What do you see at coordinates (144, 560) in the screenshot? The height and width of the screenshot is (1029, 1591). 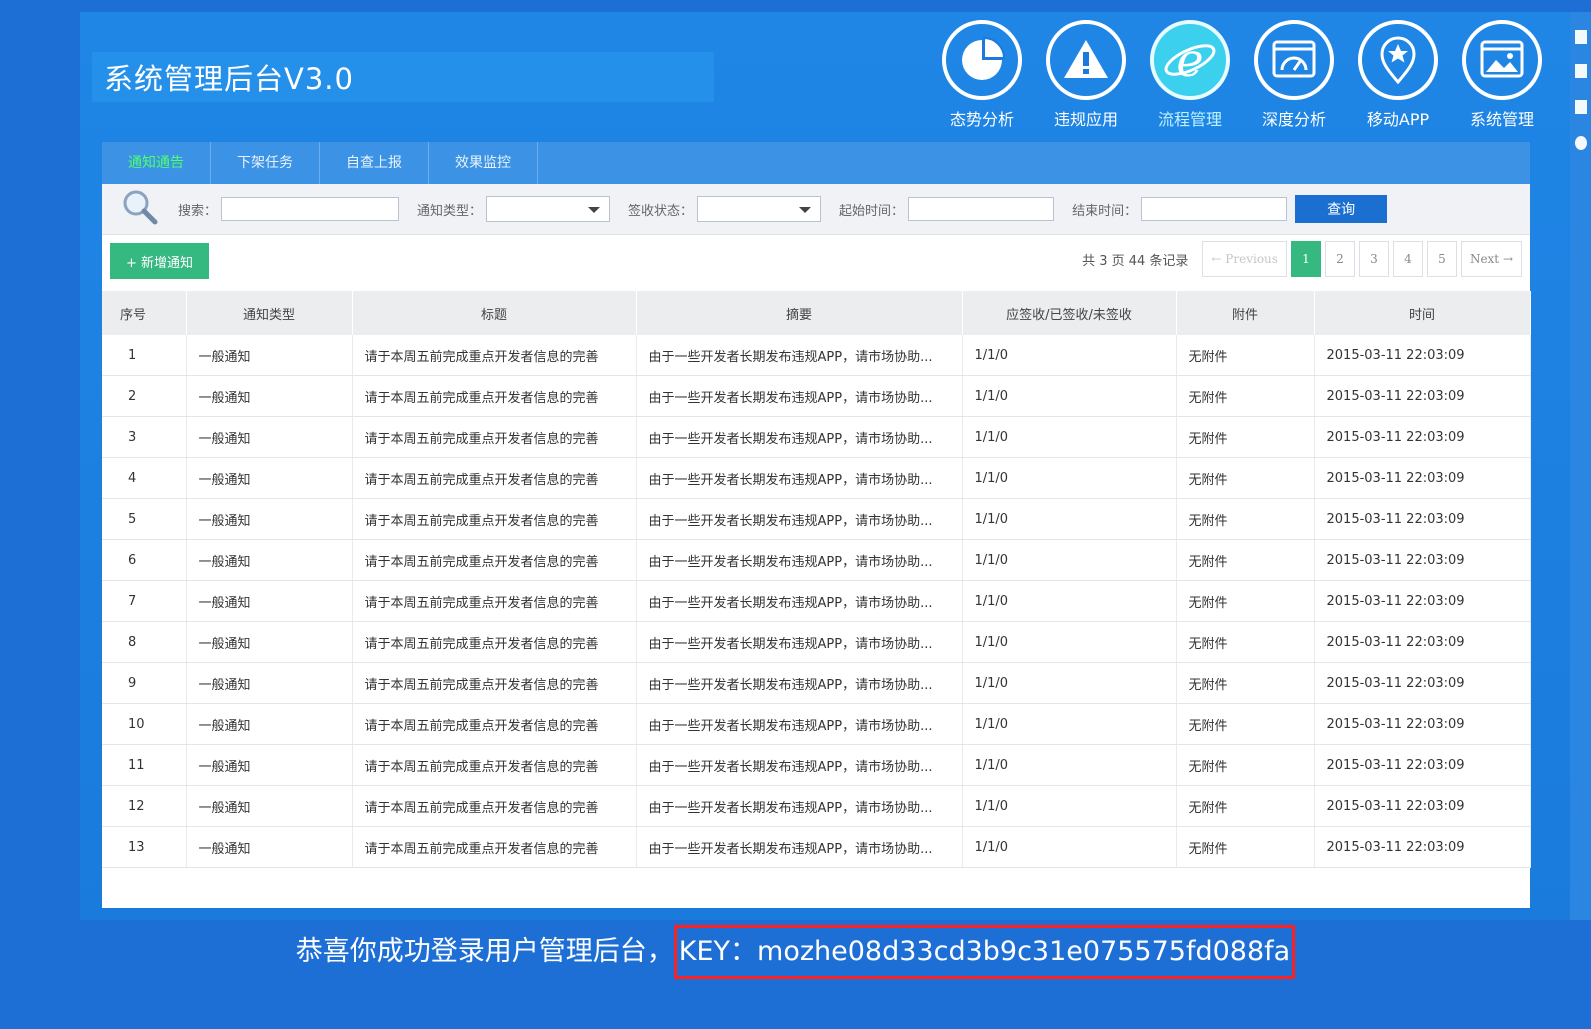 I see `table-cell: 6` at bounding box center [144, 560].